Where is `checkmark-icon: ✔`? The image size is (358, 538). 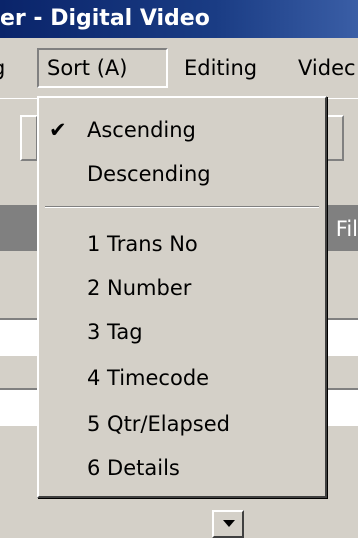 checkmark-icon: ✔ is located at coordinates (58, 130).